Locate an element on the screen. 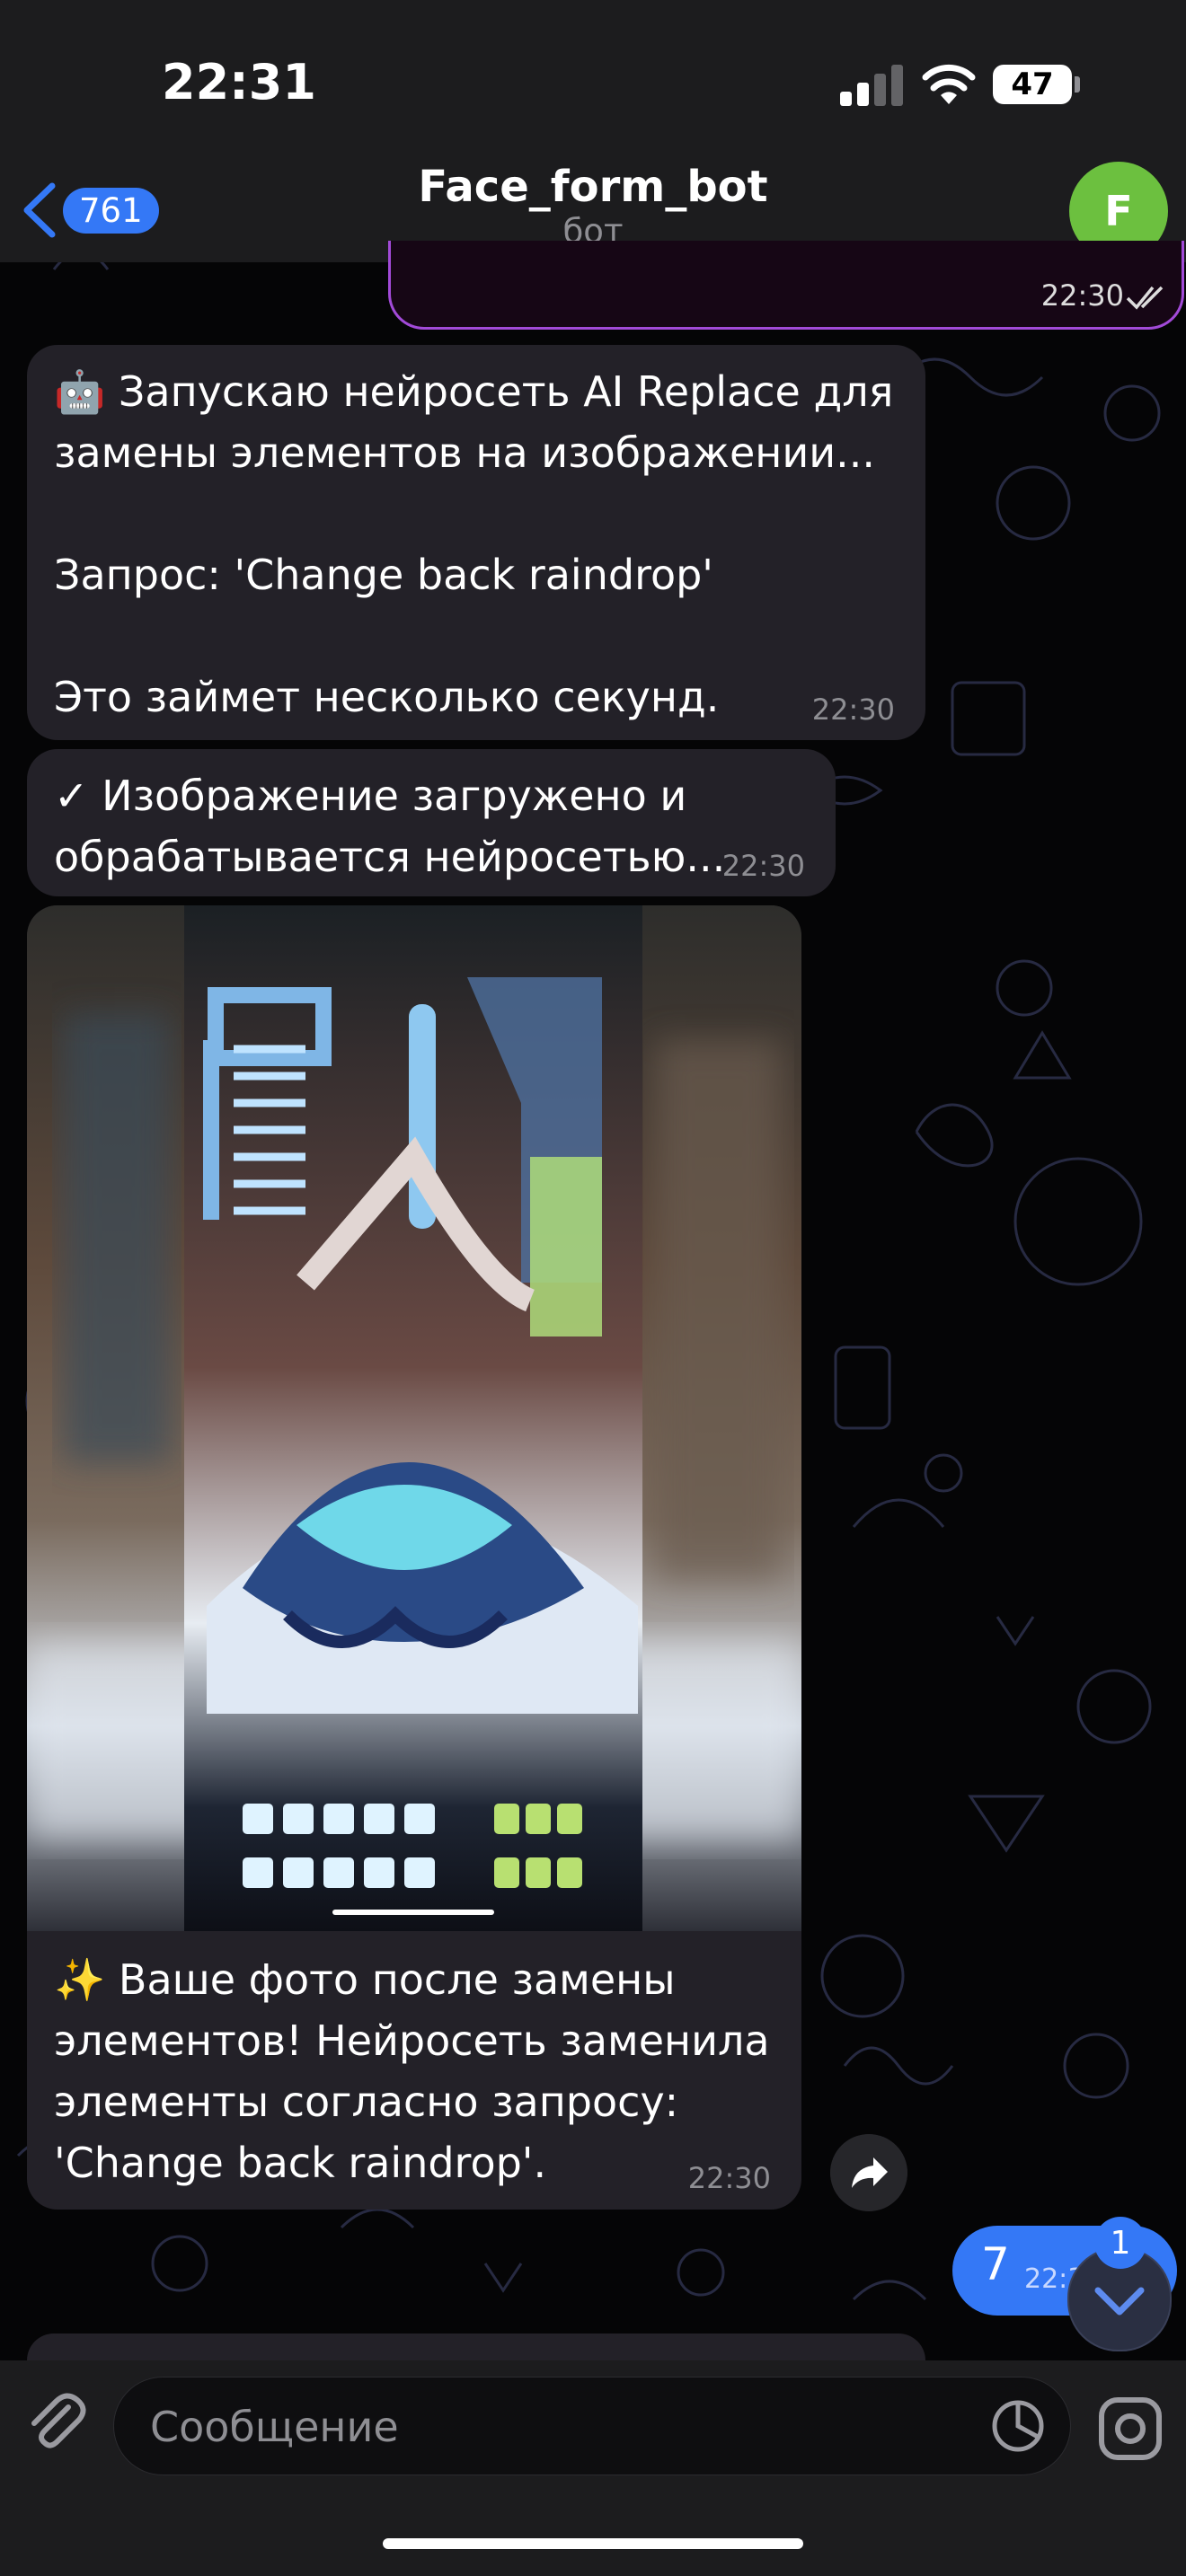 The height and width of the screenshot is (2576, 1186). wifi-icon is located at coordinates (949, 84).